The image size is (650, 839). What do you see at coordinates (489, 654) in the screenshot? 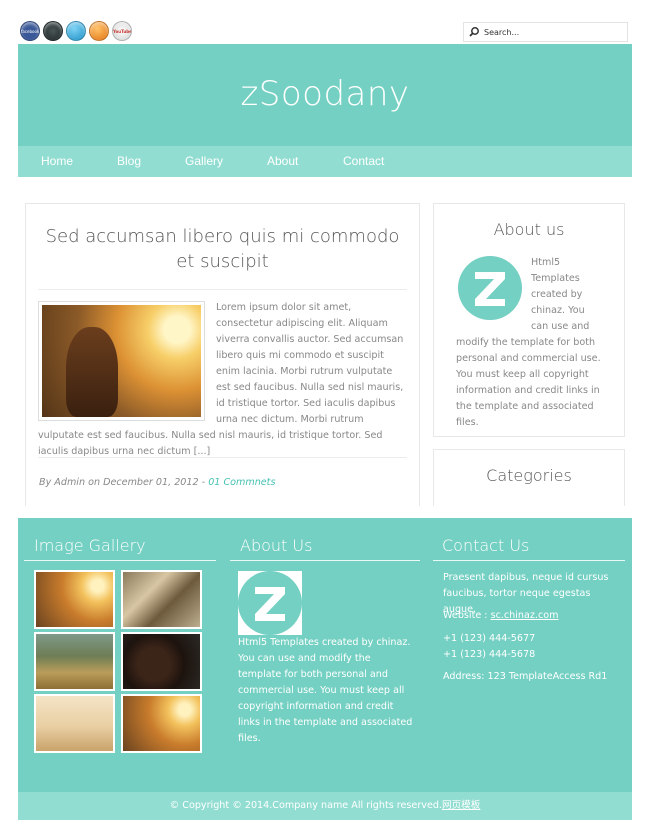
I see `contact-phone-2: +1 (123) 444-5678` at bounding box center [489, 654].